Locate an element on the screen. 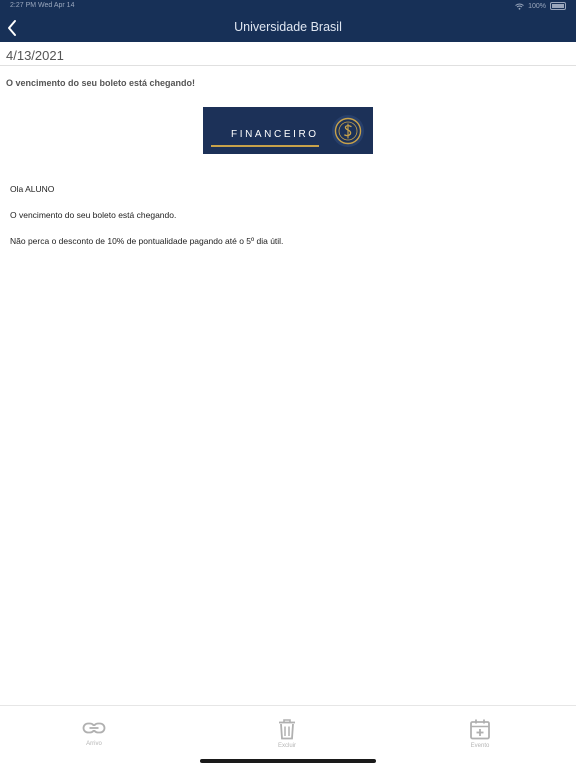 This screenshot has width=576, height=769. home-indicator is located at coordinates (288, 761).